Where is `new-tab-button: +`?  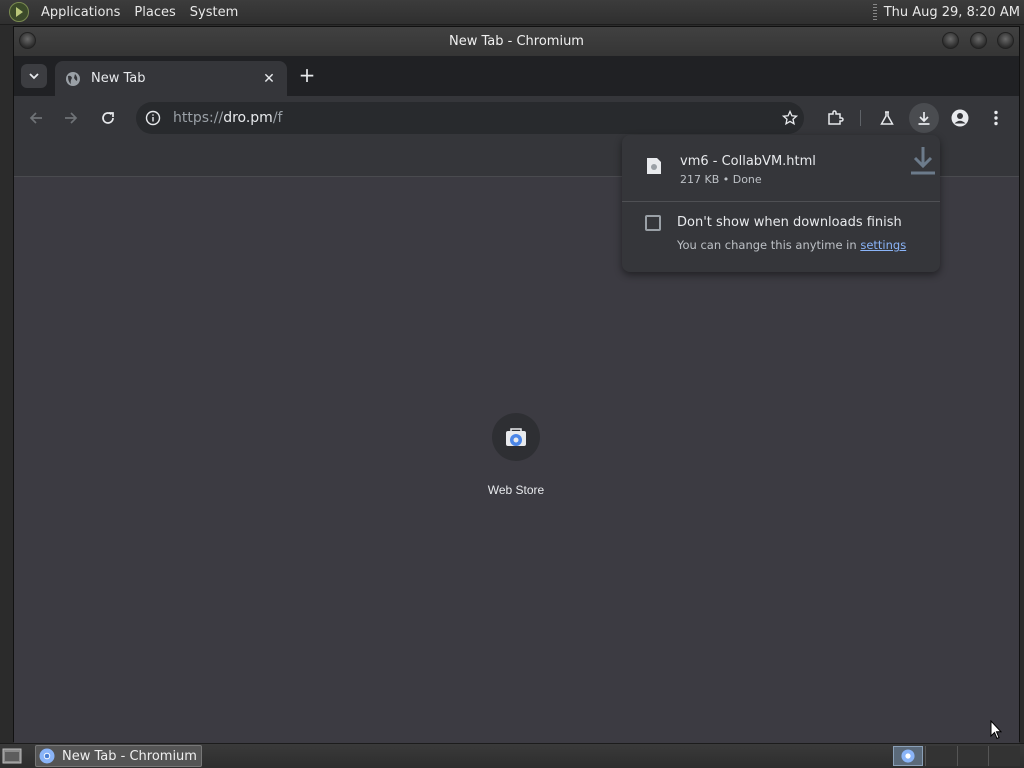
new-tab-button: + is located at coordinates (307, 76).